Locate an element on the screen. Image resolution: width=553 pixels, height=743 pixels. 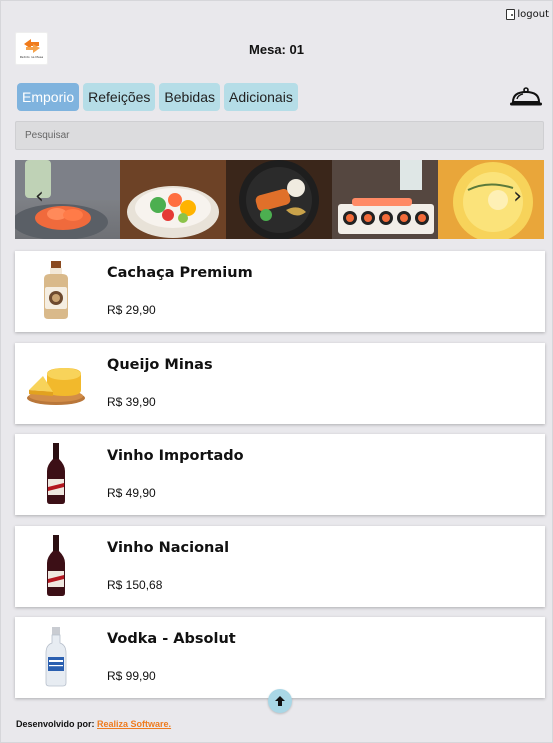
carousel-next-button: › is located at coordinates (517, 197).